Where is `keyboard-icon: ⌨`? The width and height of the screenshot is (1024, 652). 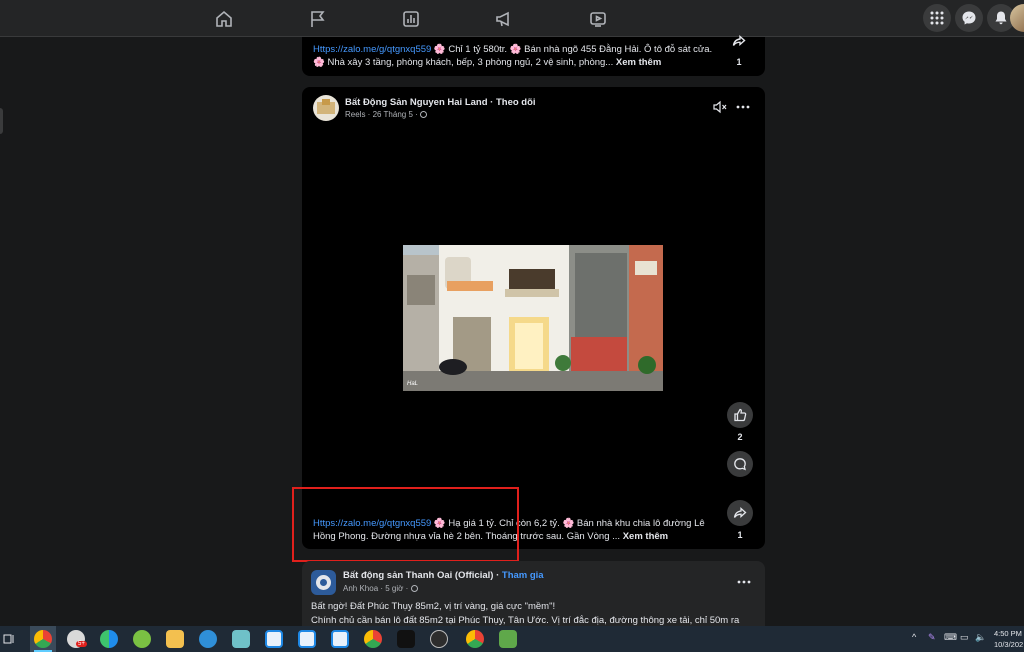 keyboard-icon: ⌨ is located at coordinates (950, 637).